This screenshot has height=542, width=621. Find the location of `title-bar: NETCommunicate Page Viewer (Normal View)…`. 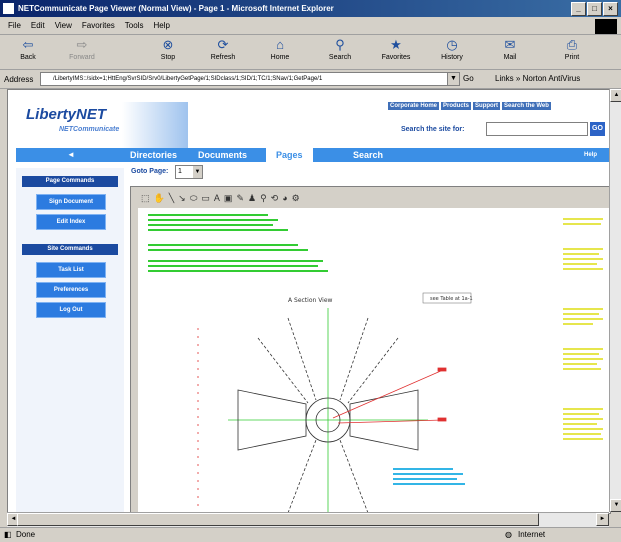

title-bar: NETCommunicate Page Viewer (Normal View)… is located at coordinates (310, 8).